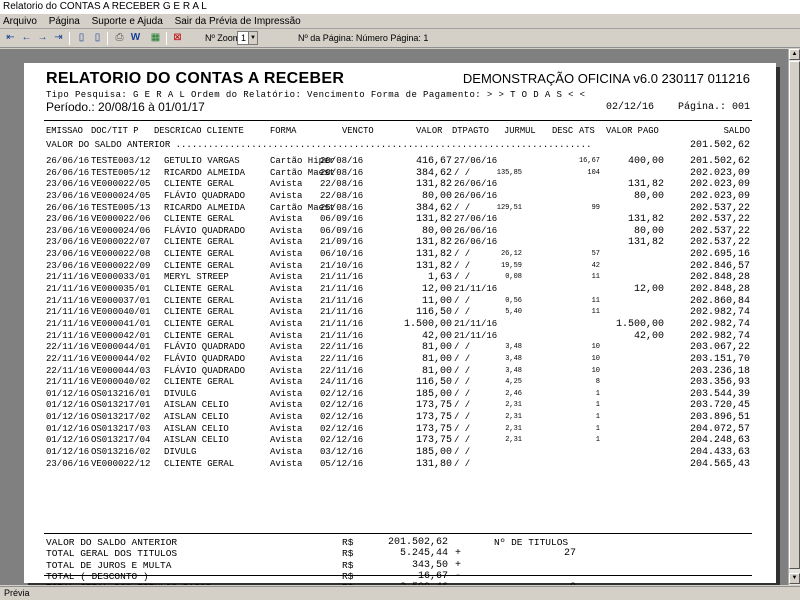  I want to click on cell-vencto: 22/08/16, so click(342, 184).